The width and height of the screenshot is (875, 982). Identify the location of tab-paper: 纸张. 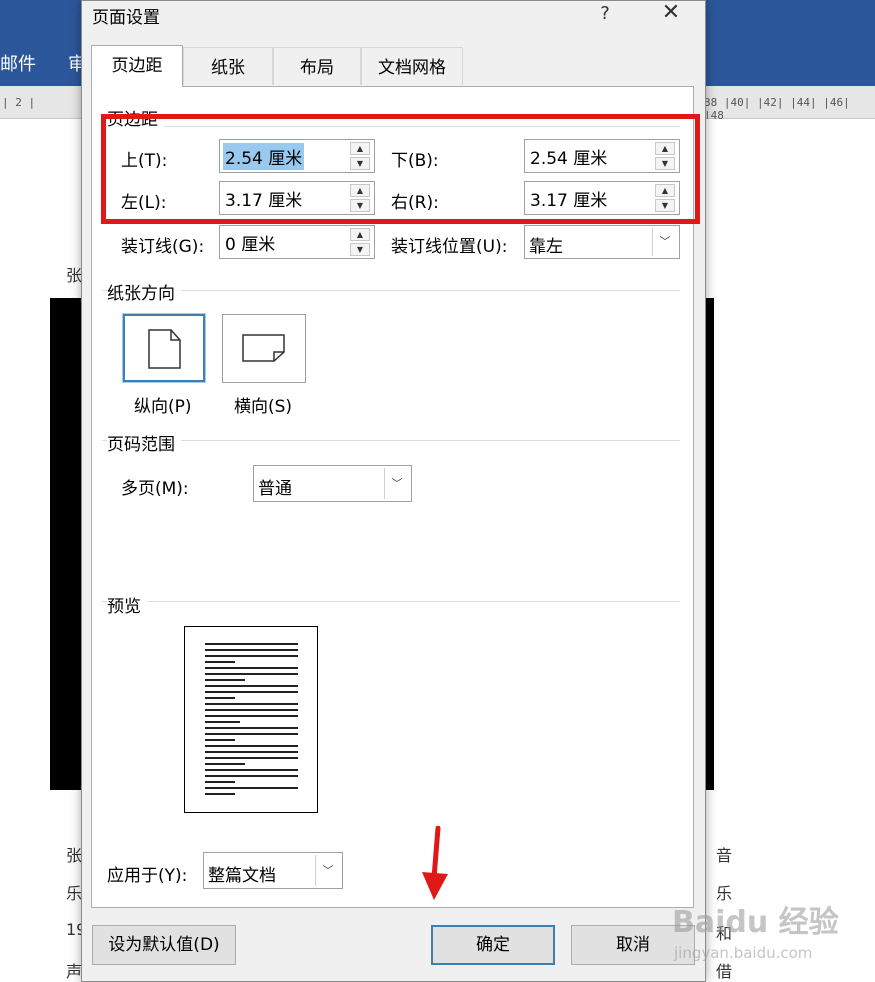
(228, 66).